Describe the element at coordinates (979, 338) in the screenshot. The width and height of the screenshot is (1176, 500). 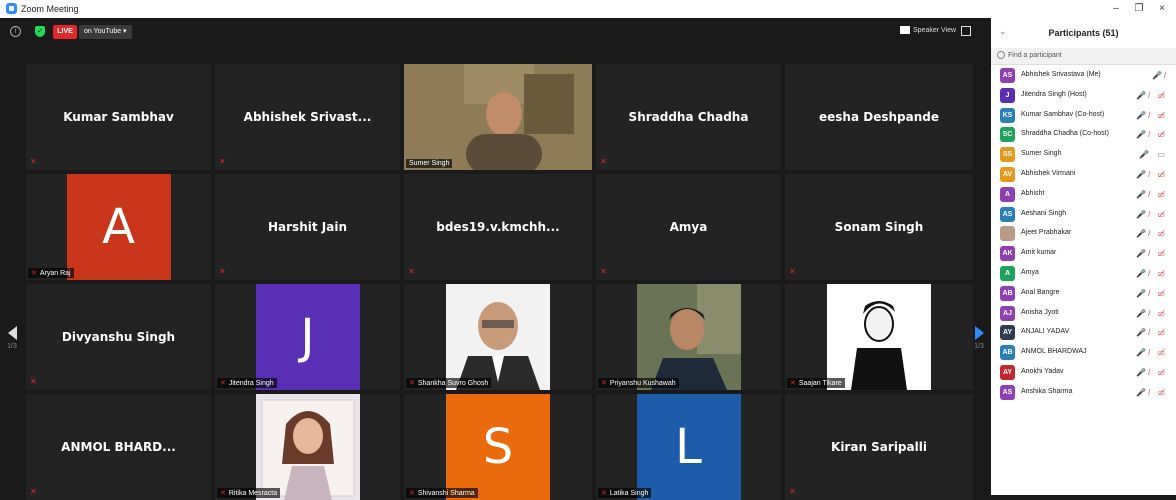
I see `next-page-button: 1/3` at that location.